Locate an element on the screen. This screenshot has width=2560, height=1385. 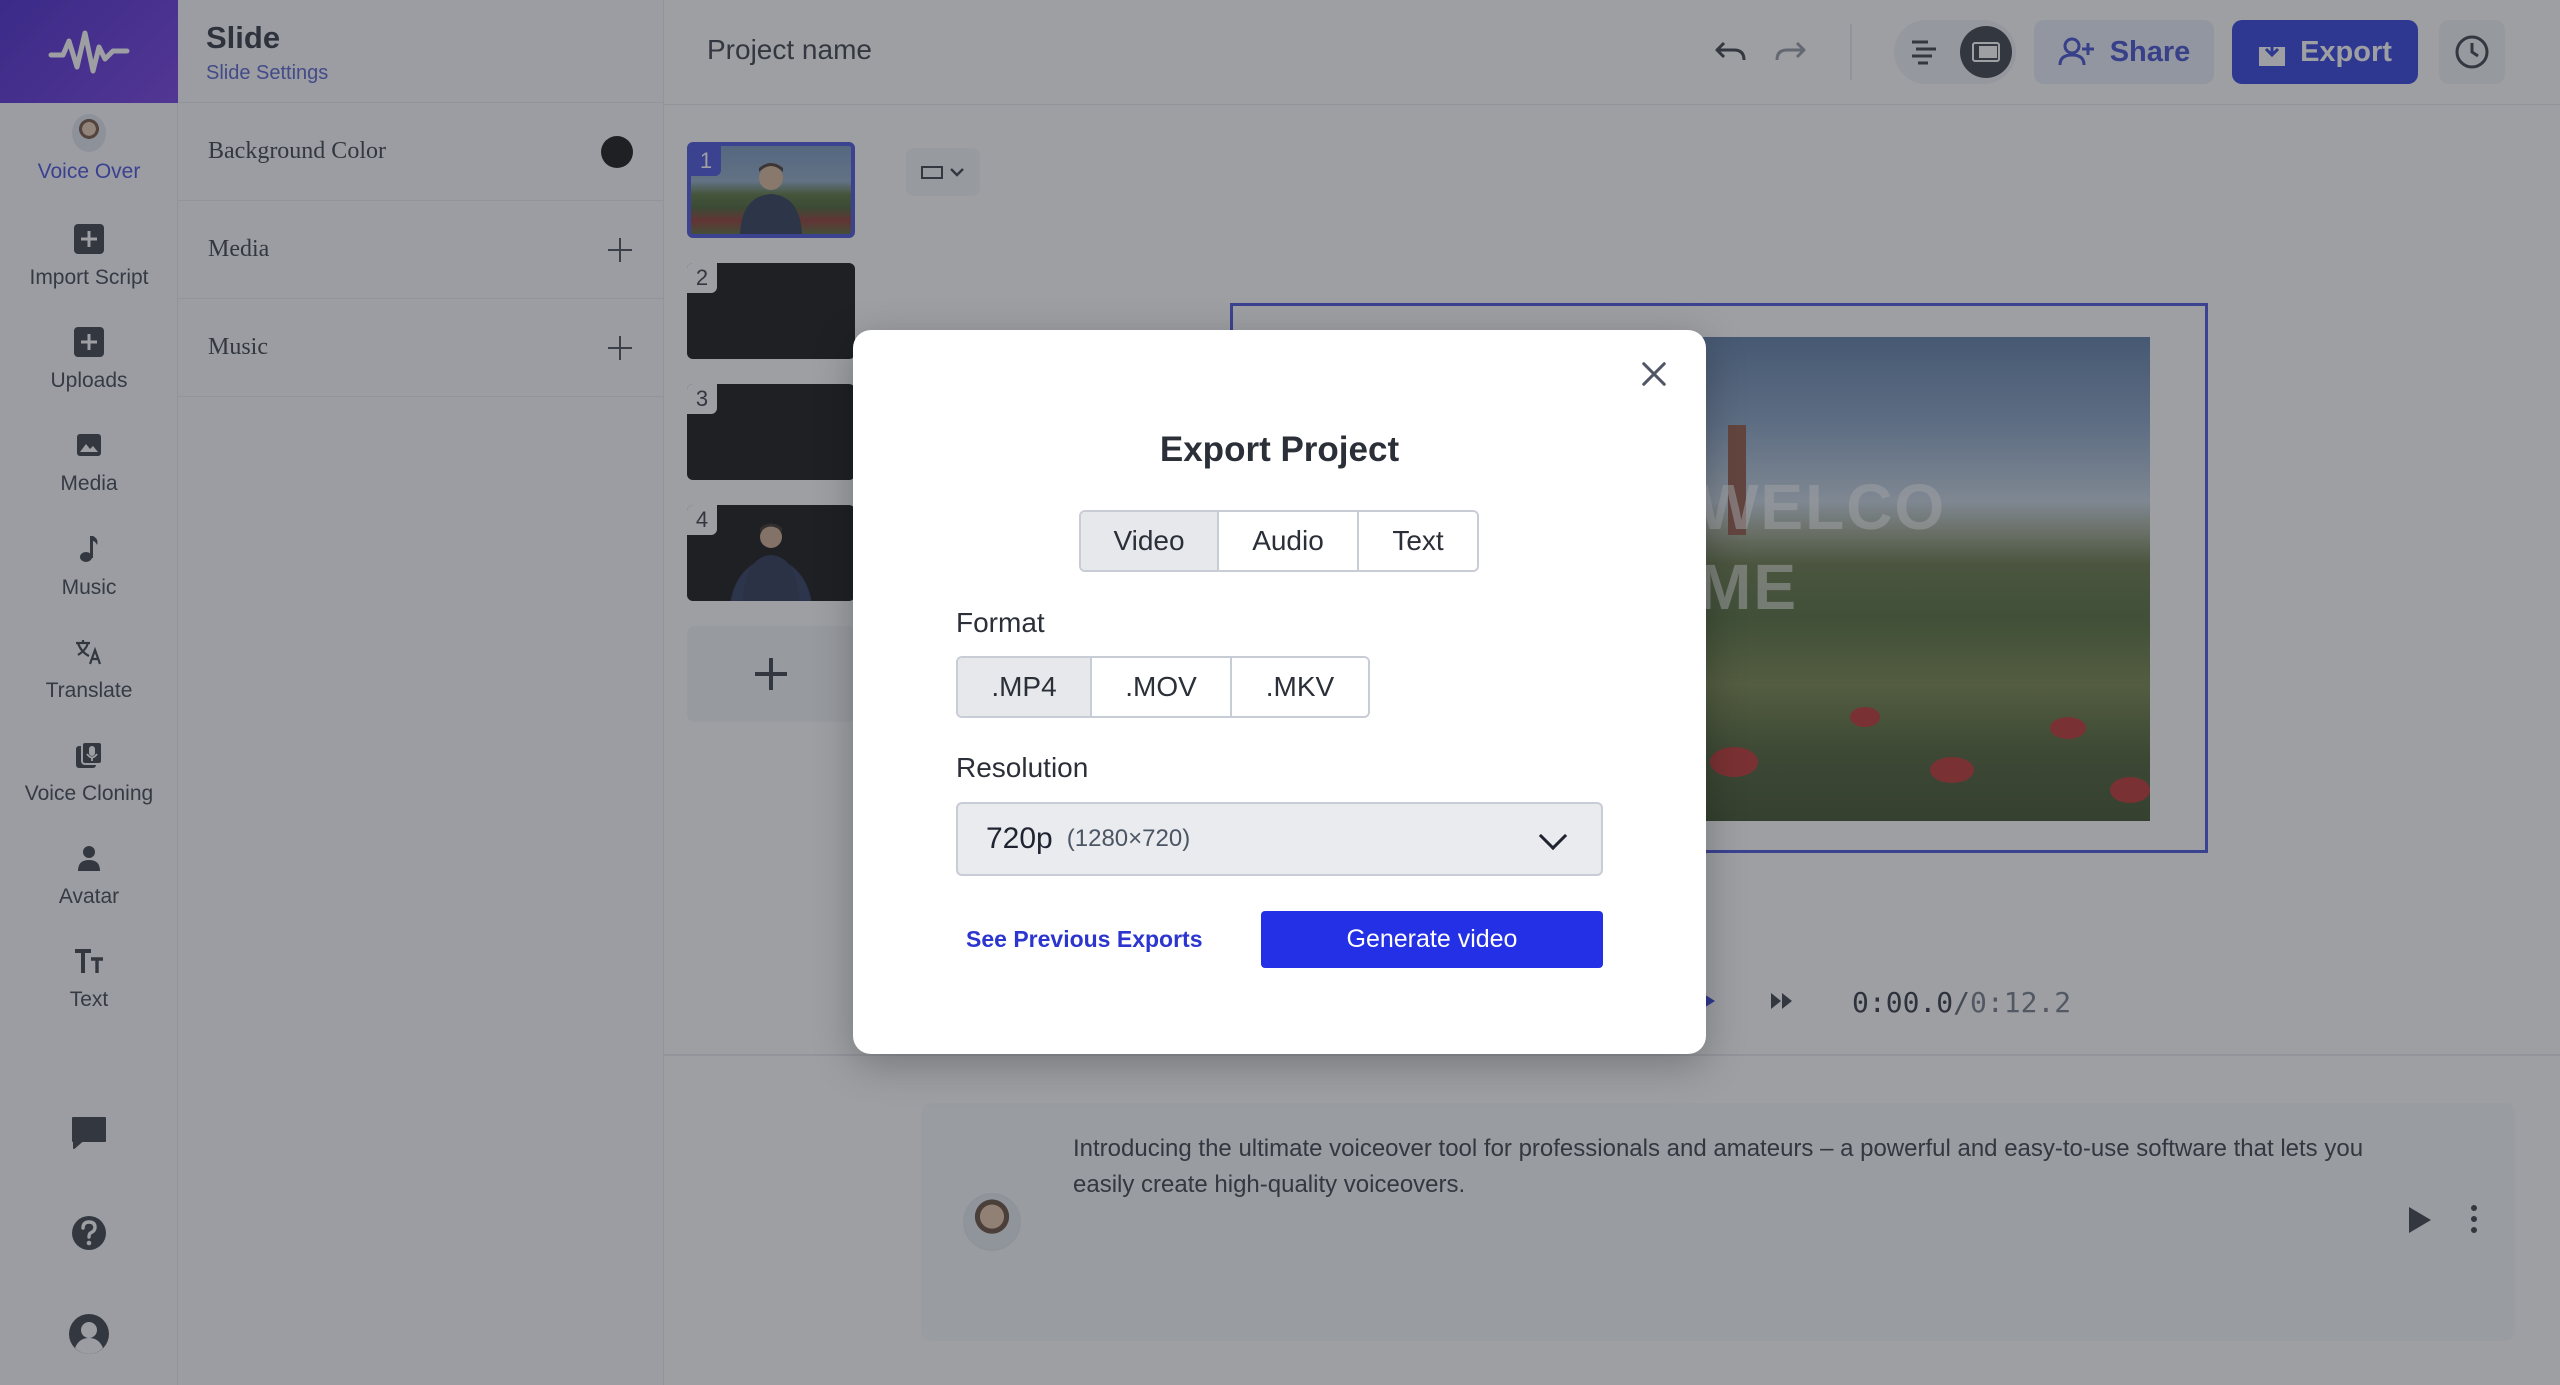
resolution-select: 720p (1280×720) is located at coordinates (1279, 839).